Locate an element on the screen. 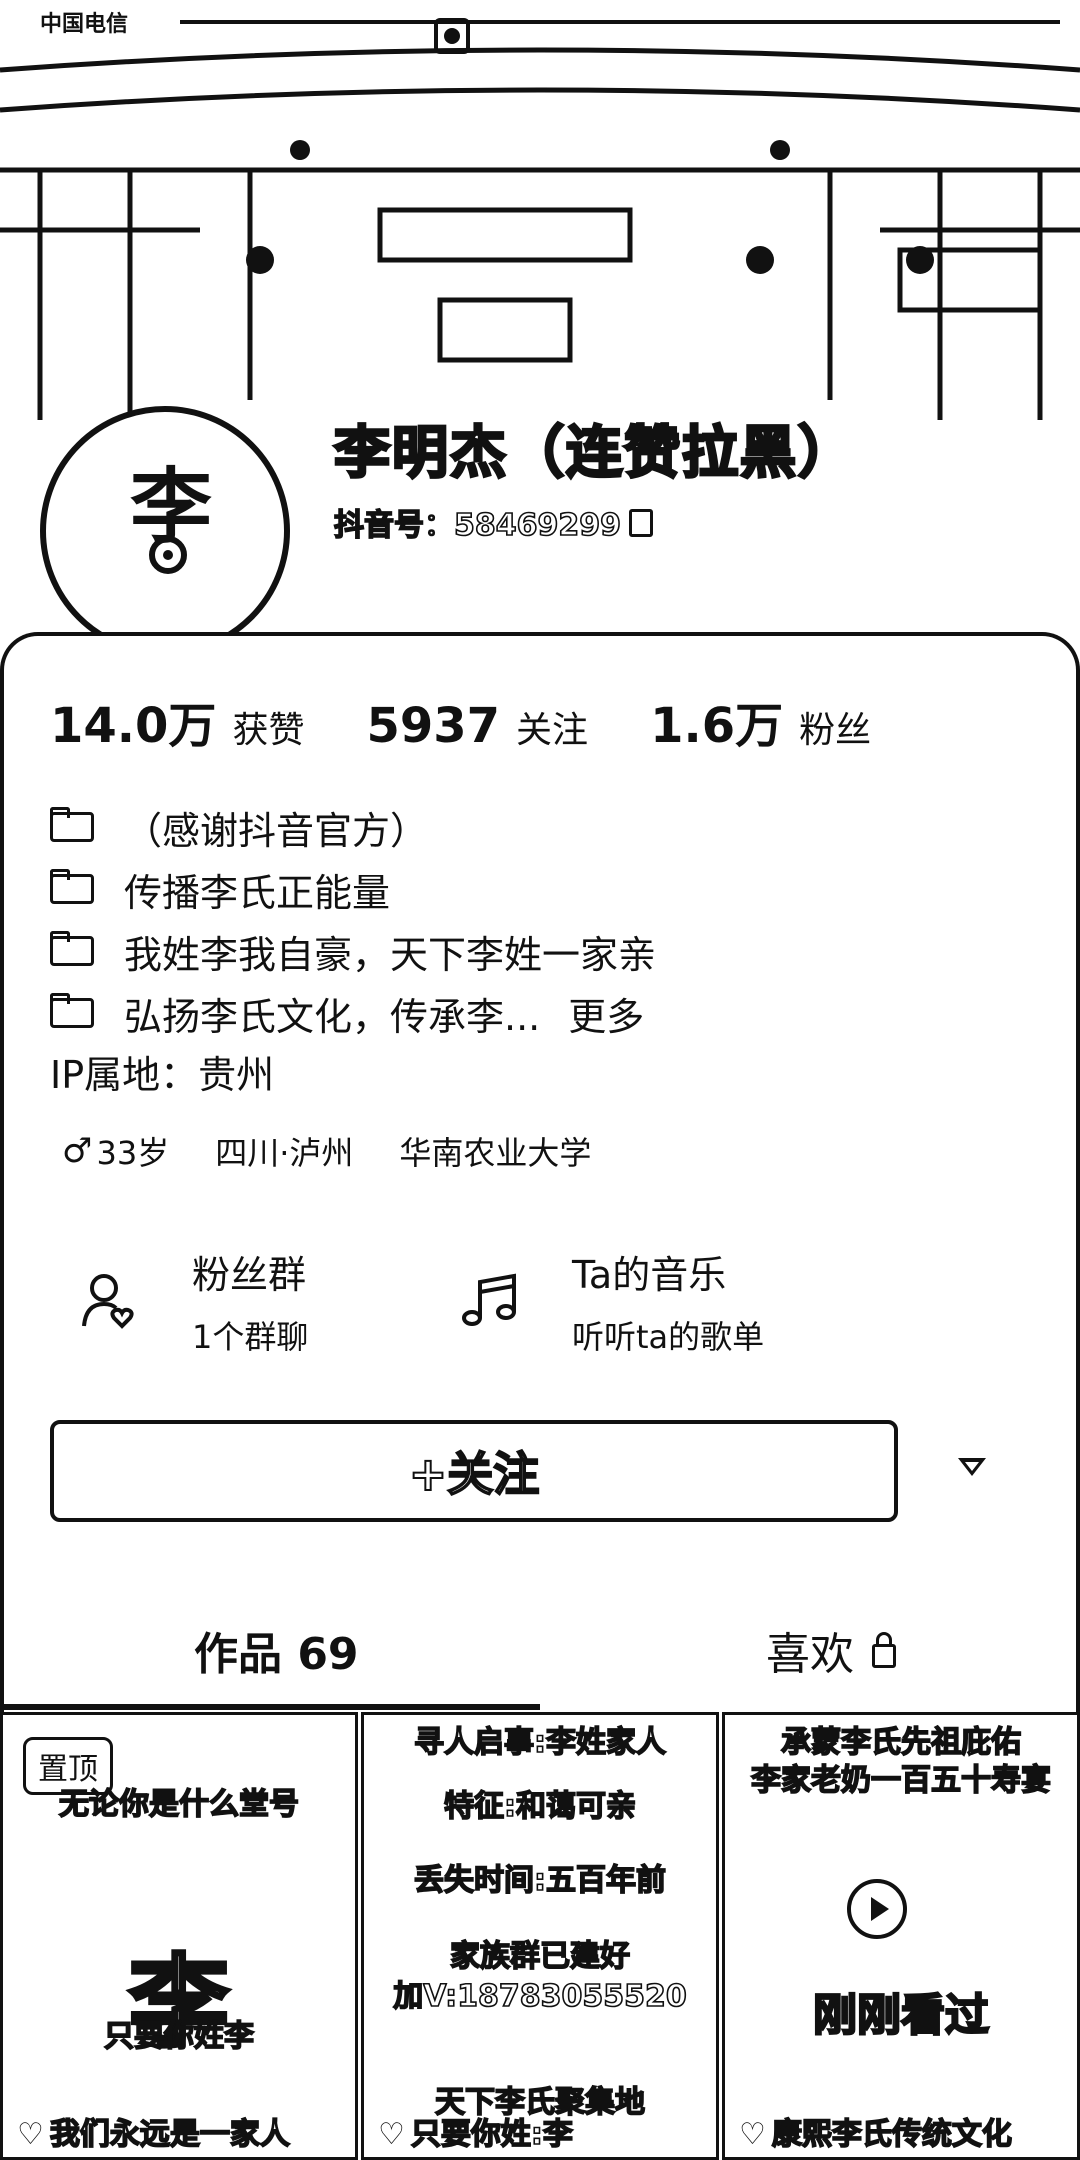 The image size is (1080, 2160). feature-subtitle: 听听ta的歌单 is located at coordinates (668, 1337).